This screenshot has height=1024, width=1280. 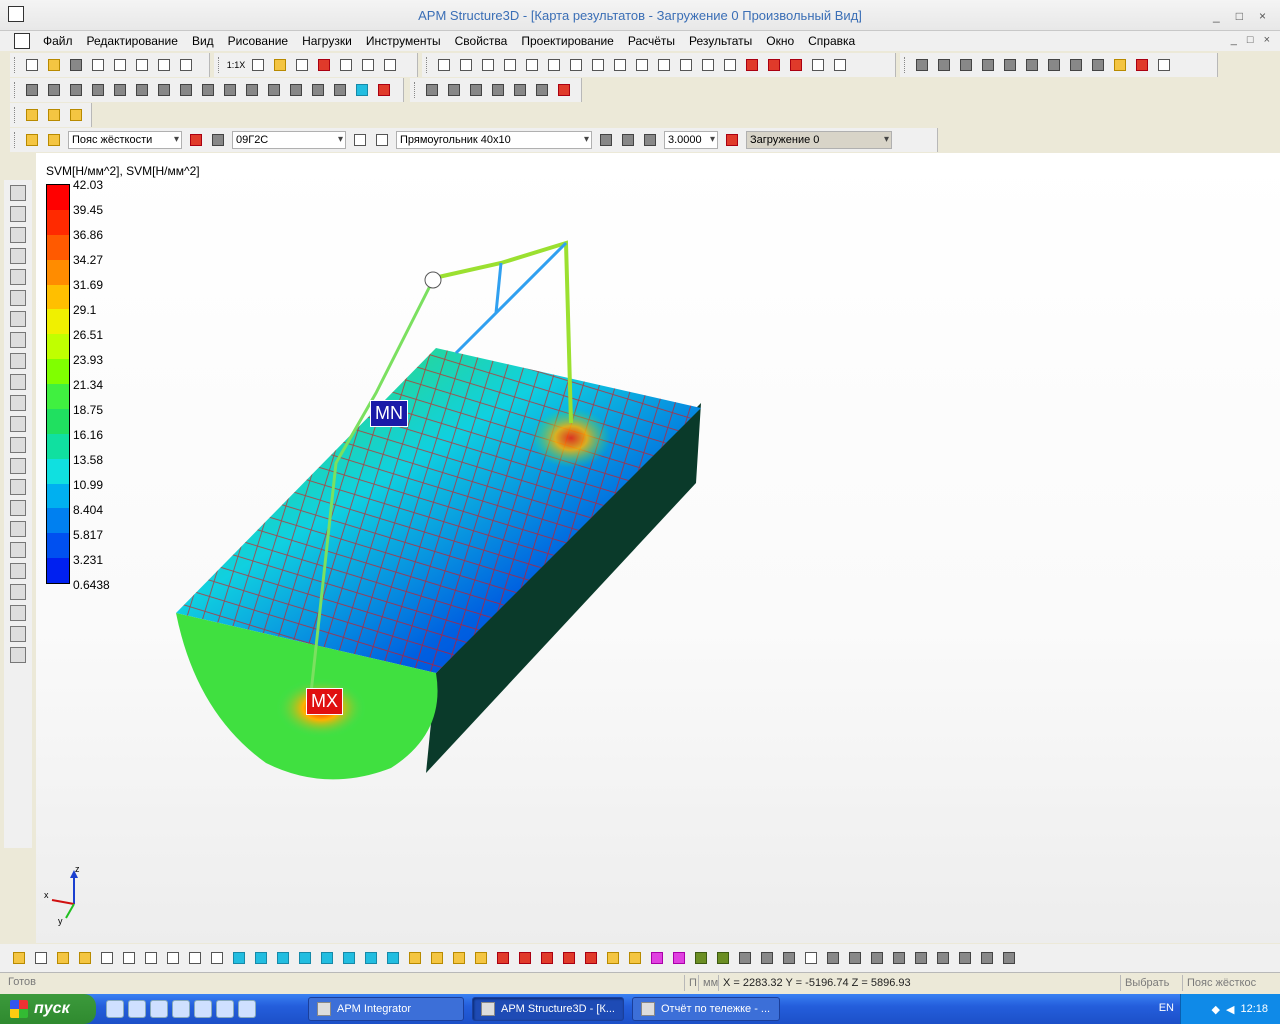 What do you see at coordinates (18, 571) in the screenshot?
I see `split-tool-icon` at bounding box center [18, 571].